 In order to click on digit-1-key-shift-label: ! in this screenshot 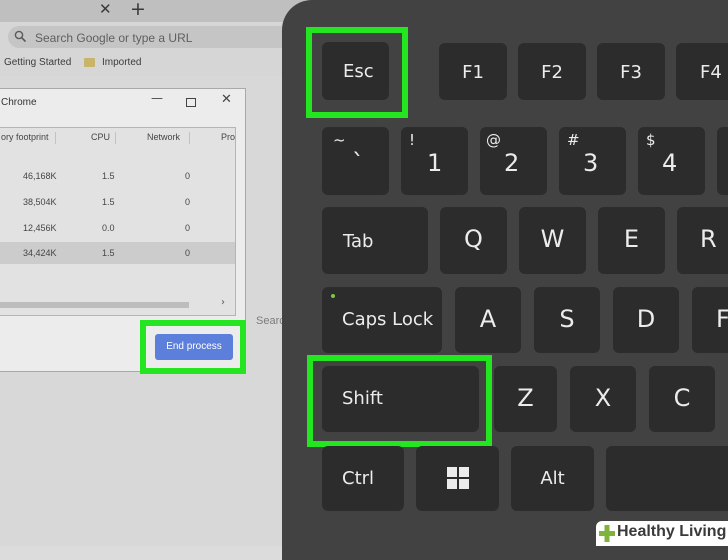, I will do `click(412, 140)`.